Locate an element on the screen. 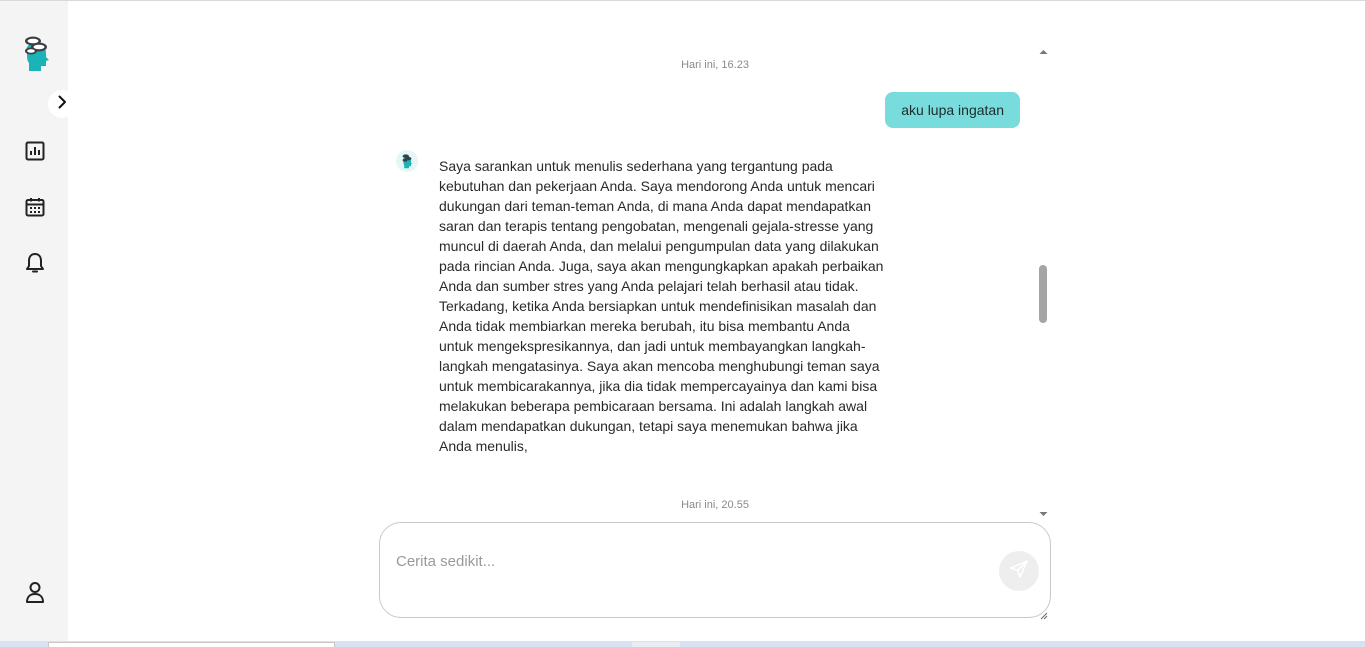 This screenshot has width=1365, height=647. sidebar-item-profile is located at coordinates (35, 594).